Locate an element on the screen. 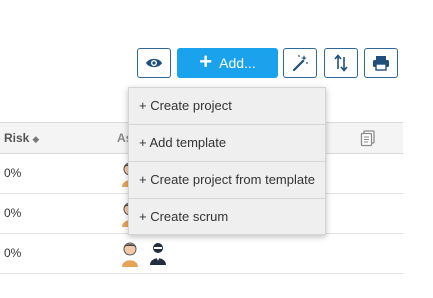 This screenshot has height=298, width=433. menu-item-add-template: + Add template is located at coordinates (227, 143).